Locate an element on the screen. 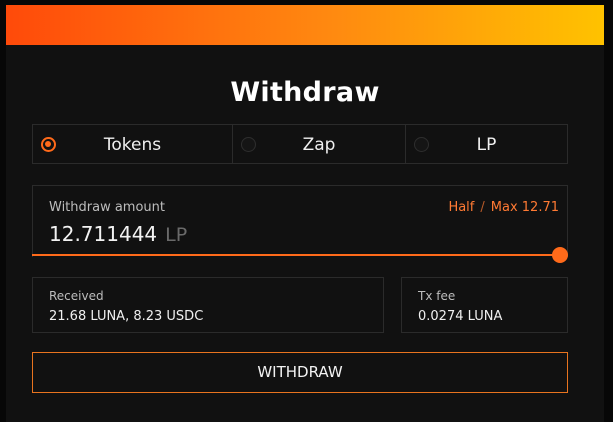 This screenshot has height=422, width=613. amount-slider-track is located at coordinates (296, 255).